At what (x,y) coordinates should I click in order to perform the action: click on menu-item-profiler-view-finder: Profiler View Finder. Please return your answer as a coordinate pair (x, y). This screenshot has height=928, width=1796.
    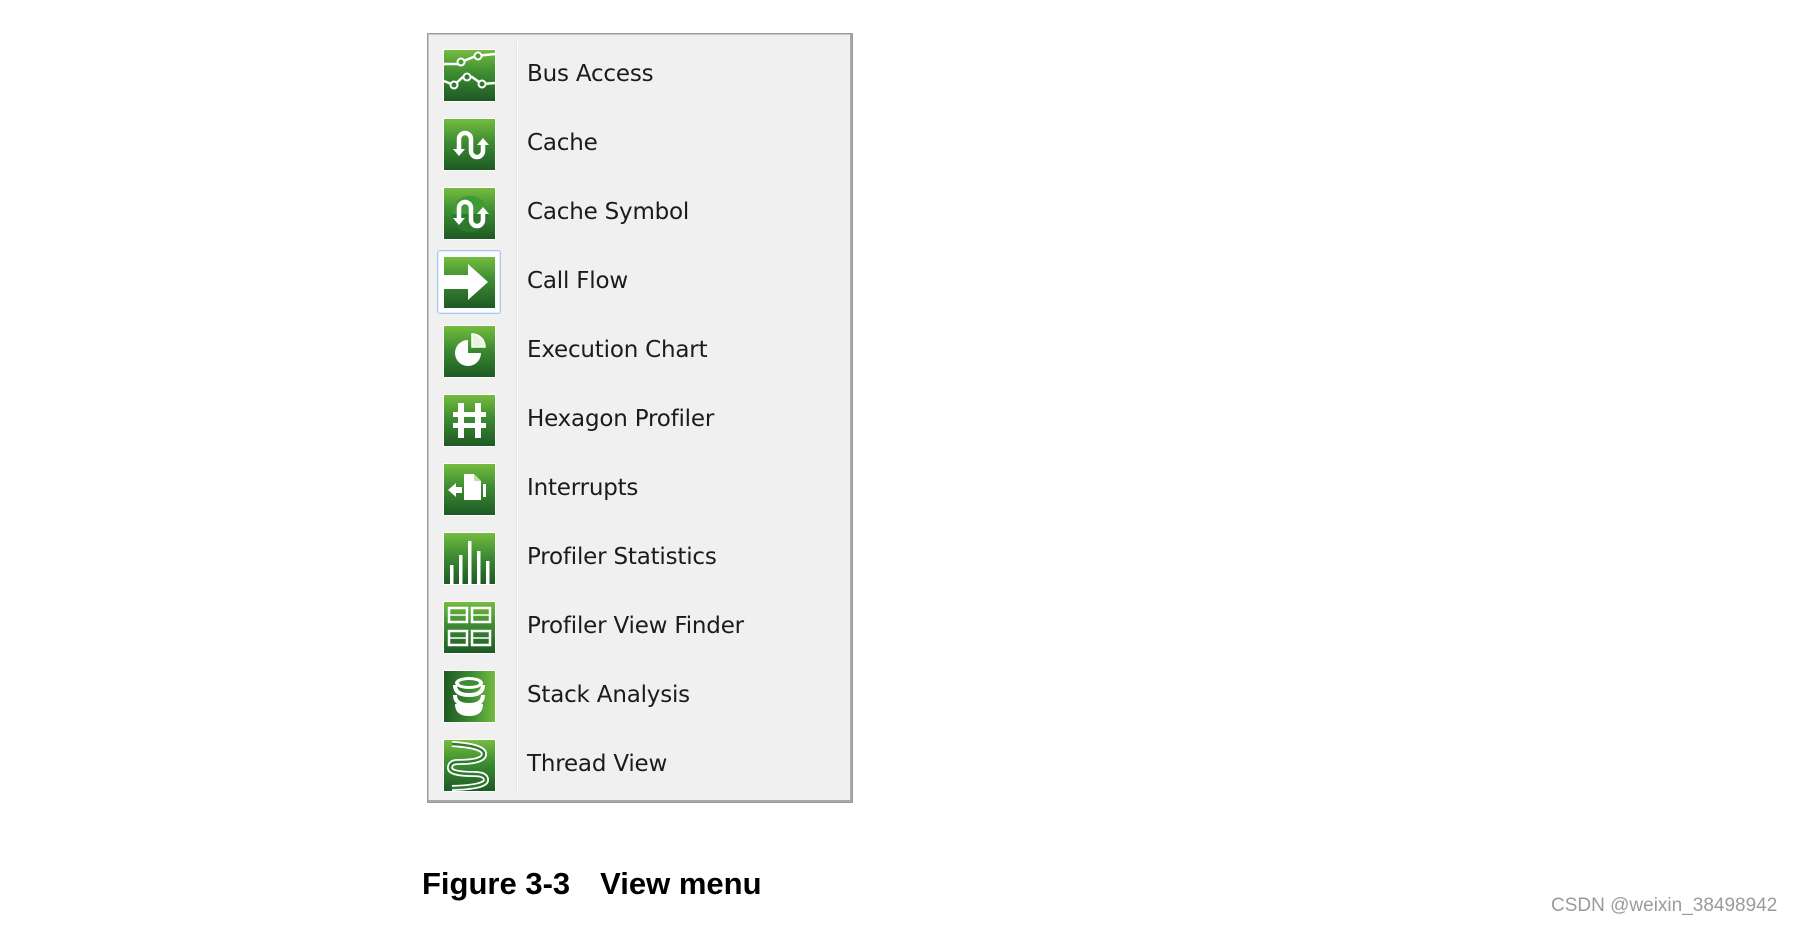
    Looking at the image, I should click on (640, 626).